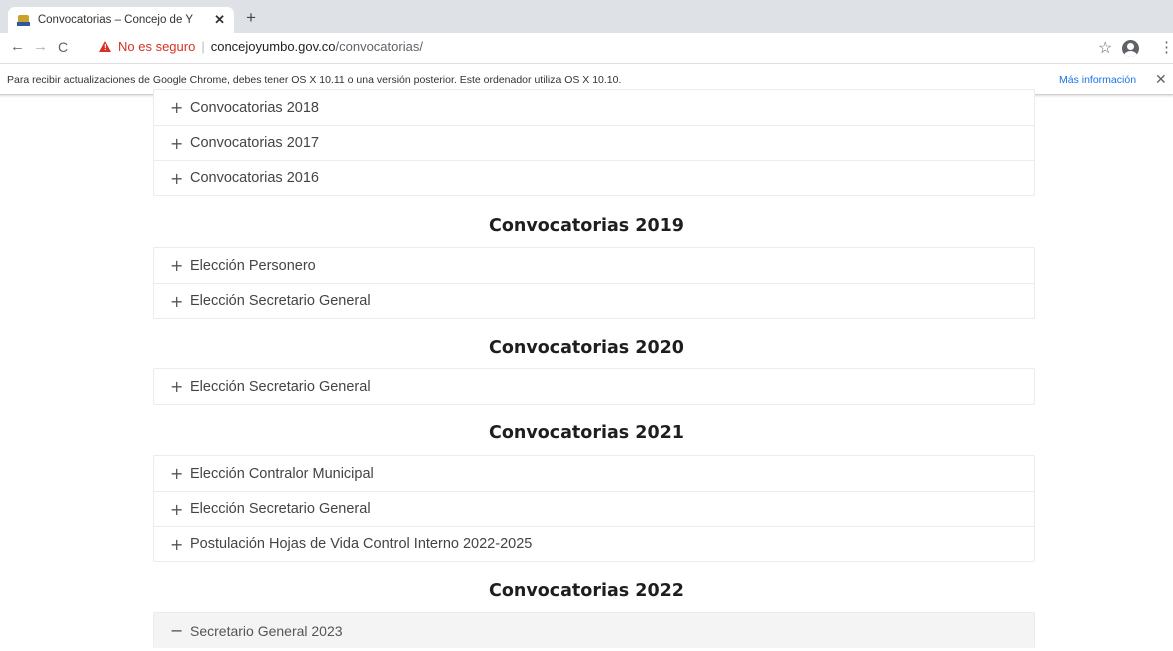 Image resolution: width=1173 pixels, height=651 pixels. What do you see at coordinates (594, 265) in the screenshot?
I see `accordion-item: + Elección Personero` at bounding box center [594, 265].